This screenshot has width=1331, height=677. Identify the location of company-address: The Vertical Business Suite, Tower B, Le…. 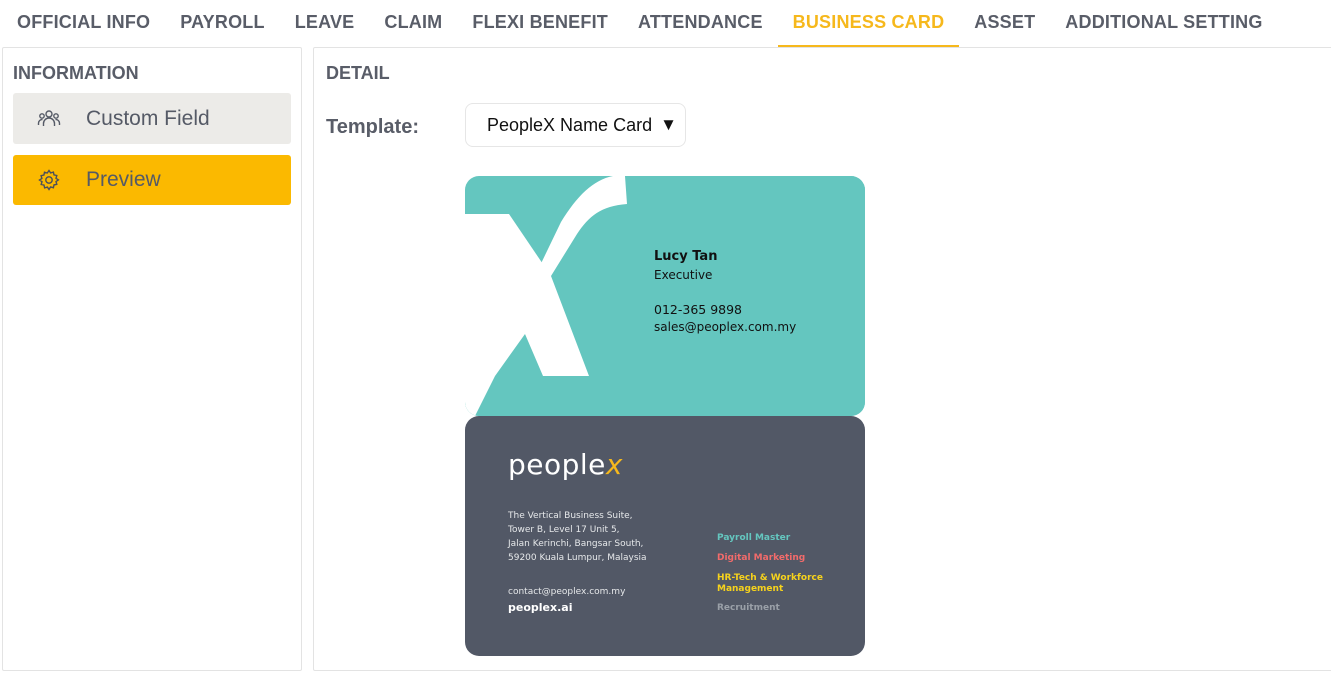
(577, 537).